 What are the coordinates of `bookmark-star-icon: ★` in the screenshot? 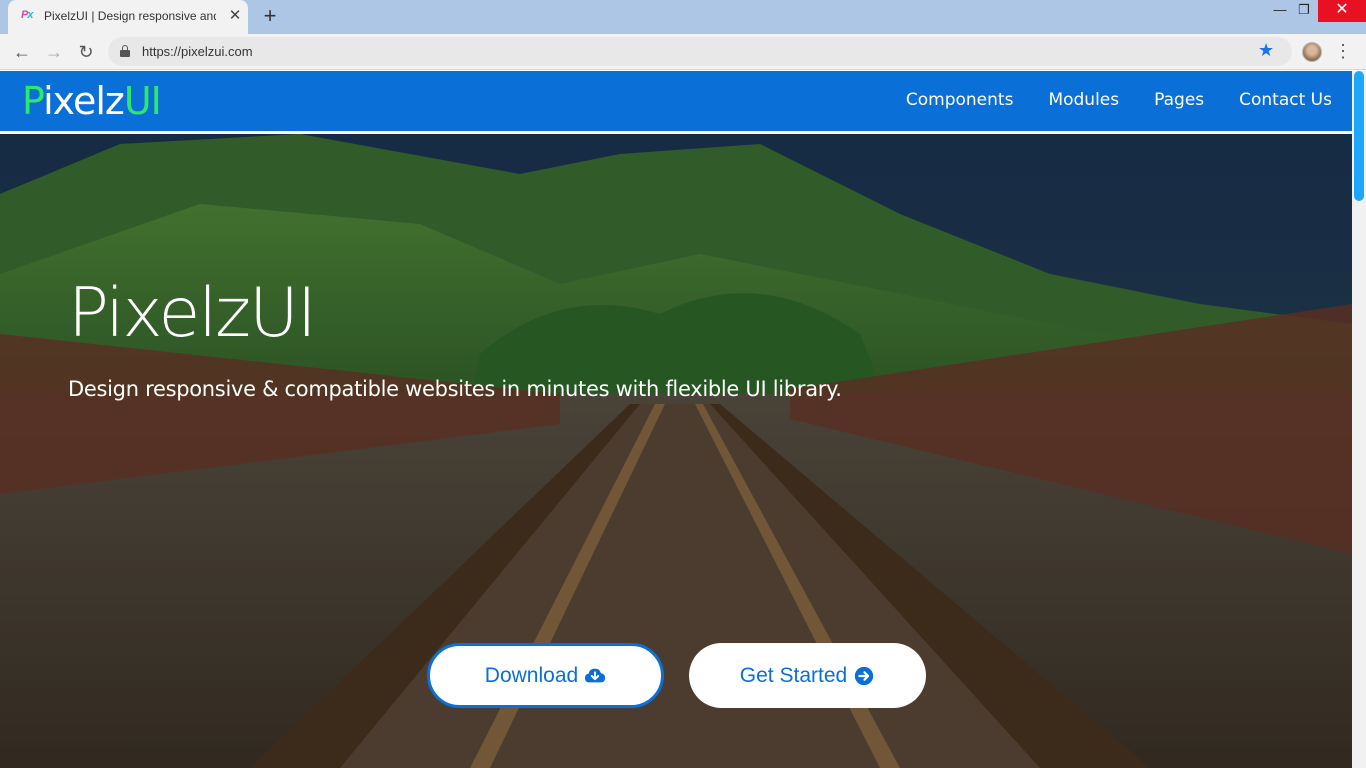 It's located at (1266, 50).